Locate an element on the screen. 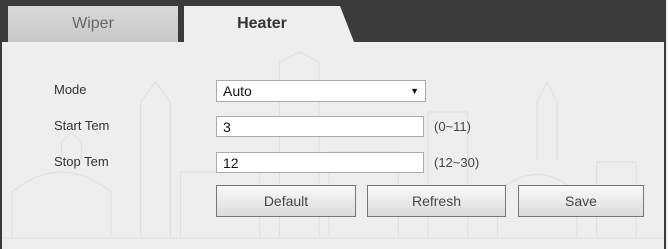 The image size is (668, 249). start-temp-label: Start Tem is located at coordinates (82, 125).